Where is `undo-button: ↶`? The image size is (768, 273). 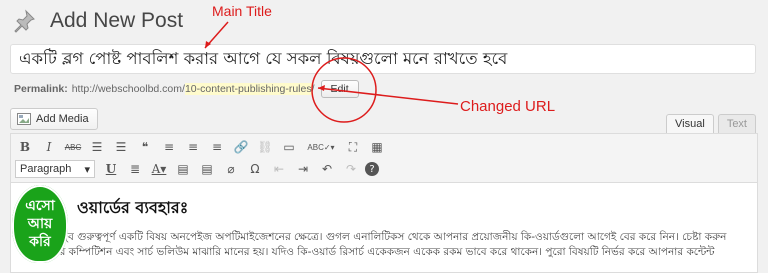
undo-button: ↶ is located at coordinates (327, 169).